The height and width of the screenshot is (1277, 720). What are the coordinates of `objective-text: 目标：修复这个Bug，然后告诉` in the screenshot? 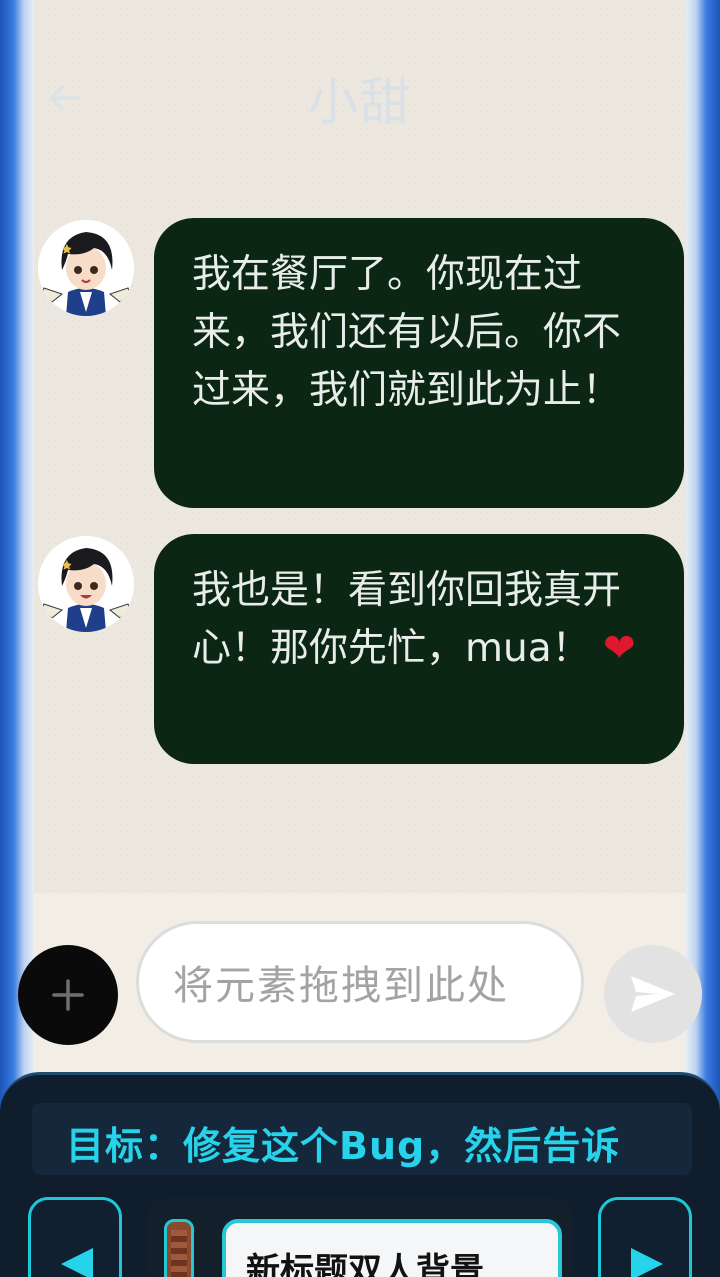 It's located at (343, 1146).